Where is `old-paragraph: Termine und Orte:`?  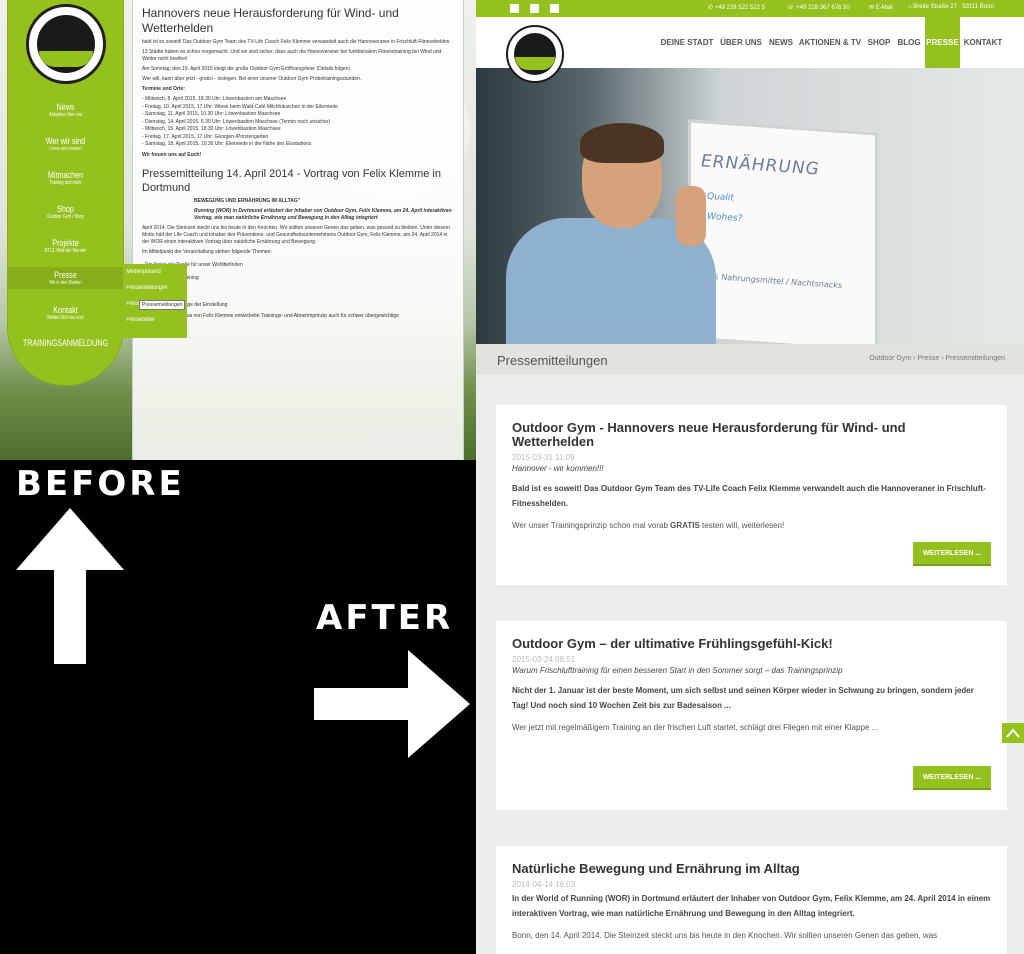 old-paragraph: Termine und Orte: is located at coordinates (163, 89).